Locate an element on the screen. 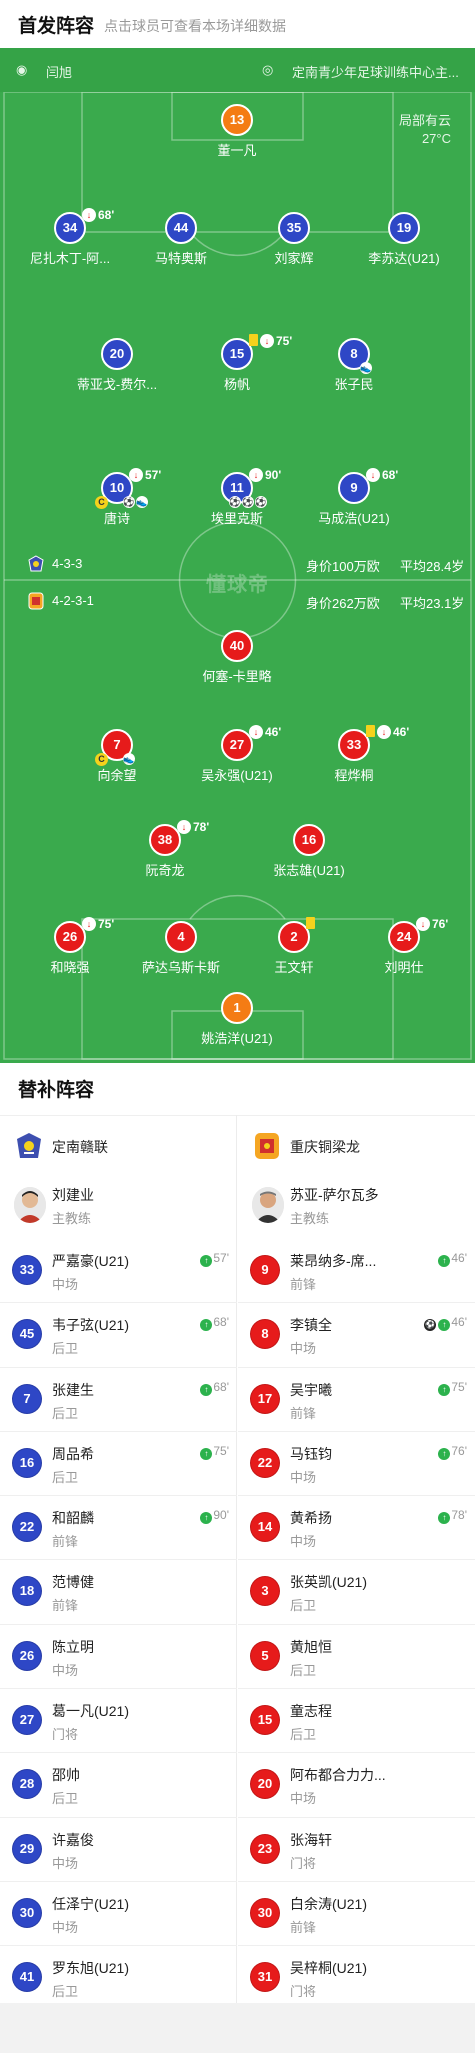 This screenshot has width=475, height=2053. player-name: 王文轩 is located at coordinates (294, 967).